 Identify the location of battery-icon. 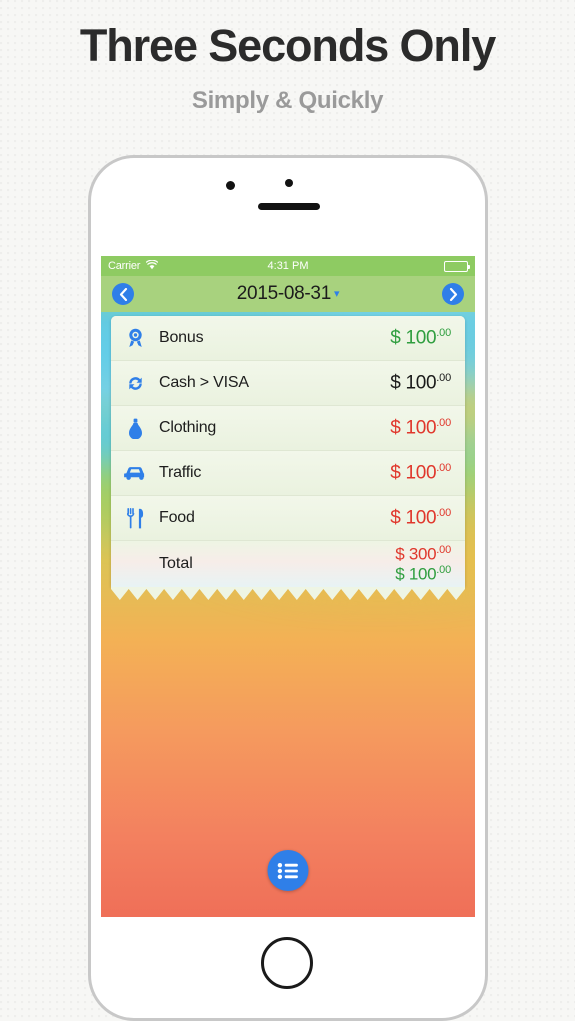
(457, 266).